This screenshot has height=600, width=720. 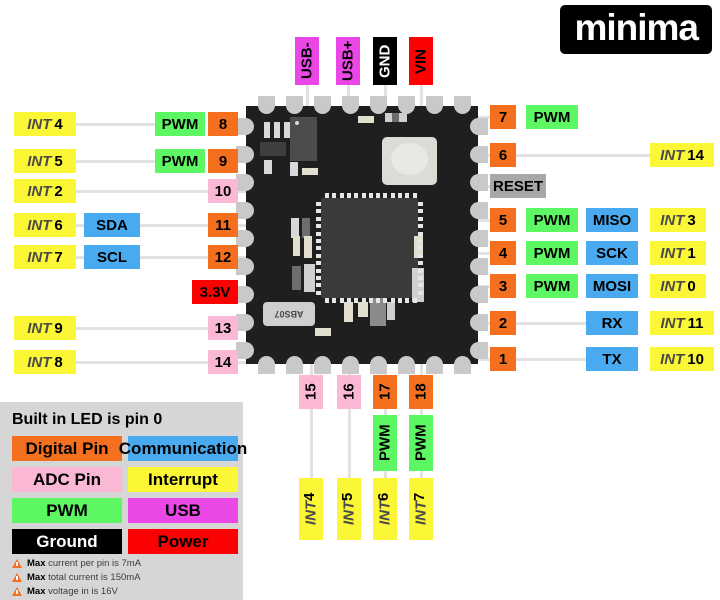 I want to click on legend-item-pwm: PWM, so click(x=67, y=510).